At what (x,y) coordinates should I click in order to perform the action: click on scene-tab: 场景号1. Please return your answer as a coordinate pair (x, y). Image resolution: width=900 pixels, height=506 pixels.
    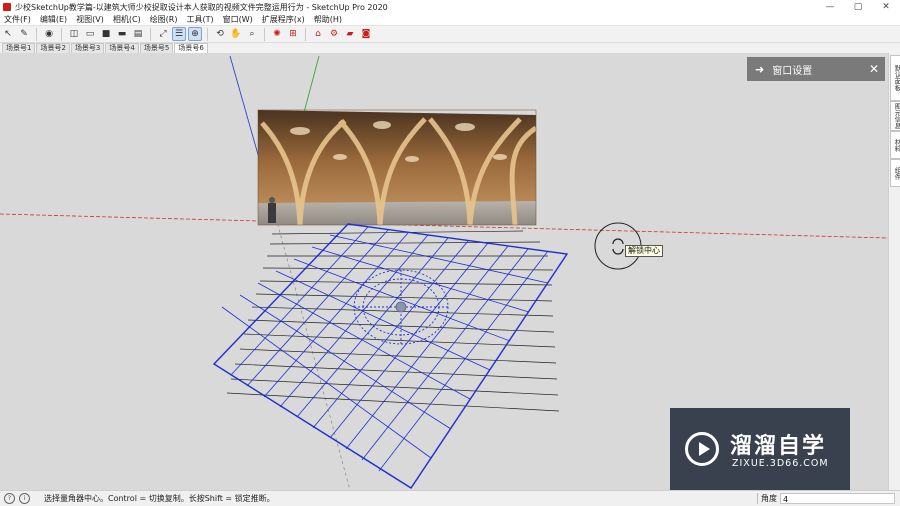
    Looking at the image, I should click on (19, 48).